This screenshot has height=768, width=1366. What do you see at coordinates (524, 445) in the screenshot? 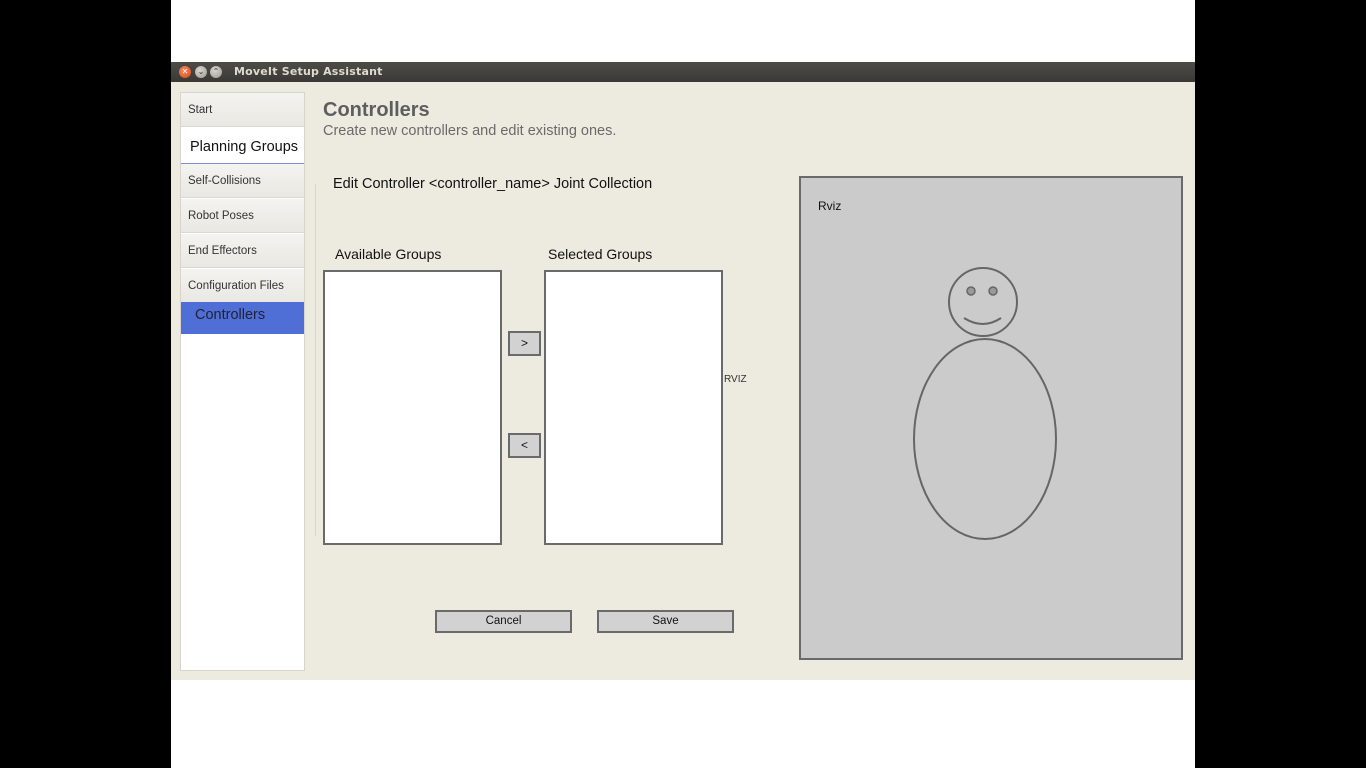
I see `remove-group-button: <` at bounding box center [524, 445].